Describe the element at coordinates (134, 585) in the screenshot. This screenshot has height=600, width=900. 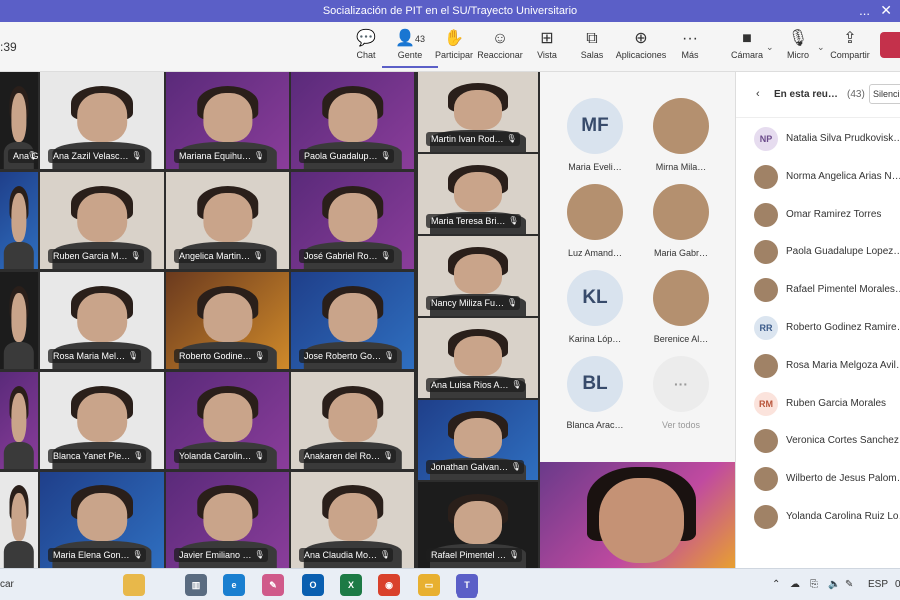
I see `files-icon` at that location.